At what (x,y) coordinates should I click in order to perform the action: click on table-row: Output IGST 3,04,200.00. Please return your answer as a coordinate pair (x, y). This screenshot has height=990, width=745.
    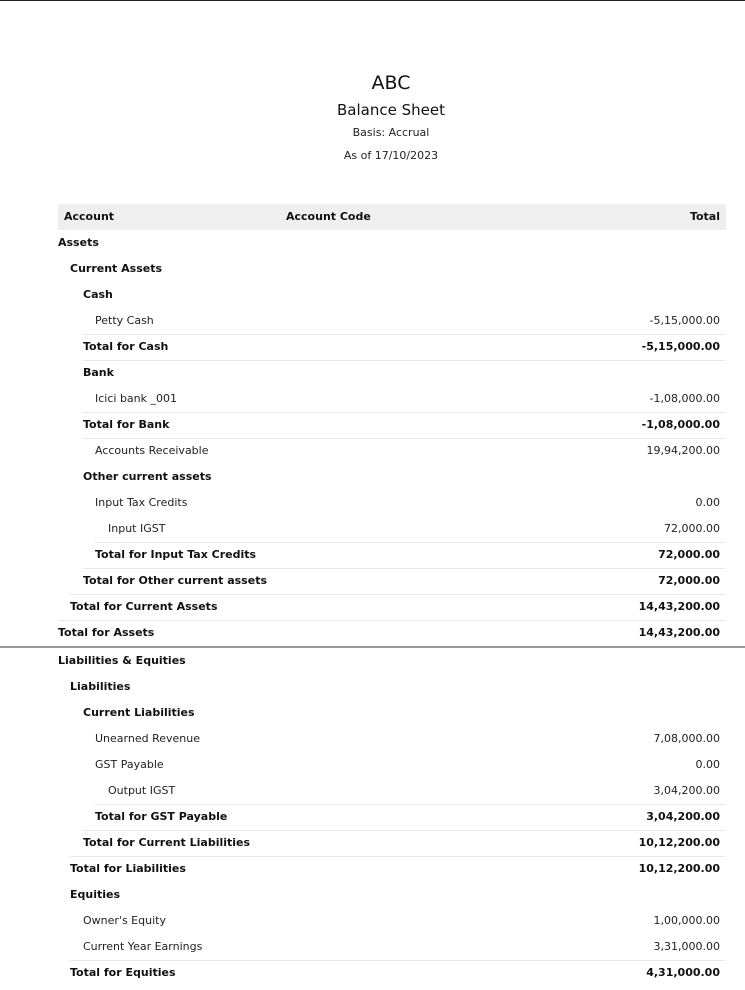
    Looking at the image, I should click on (372, 791).